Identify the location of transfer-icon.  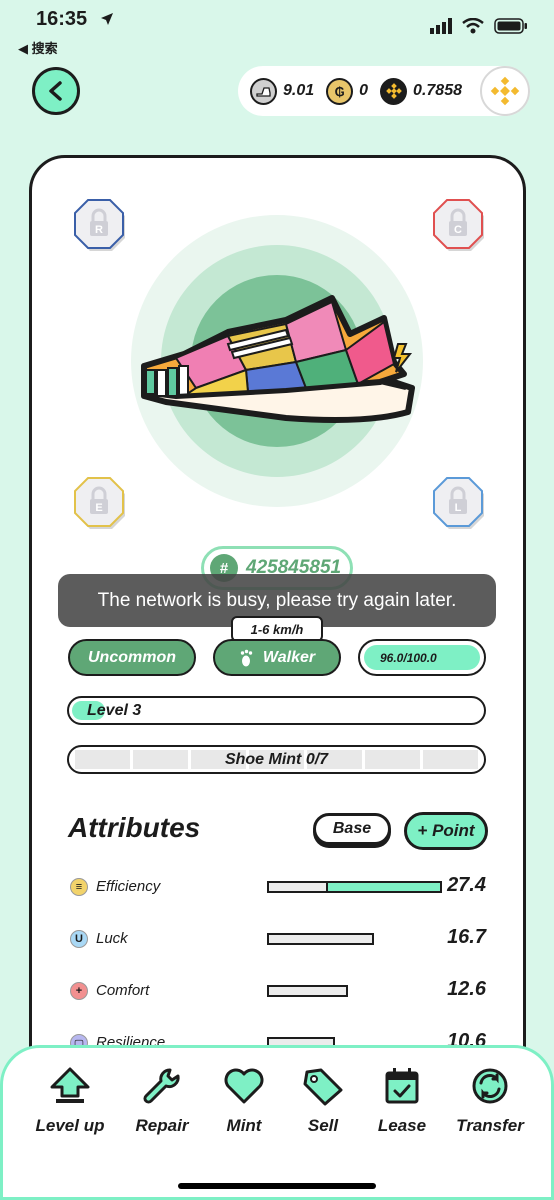
(490, 1086).